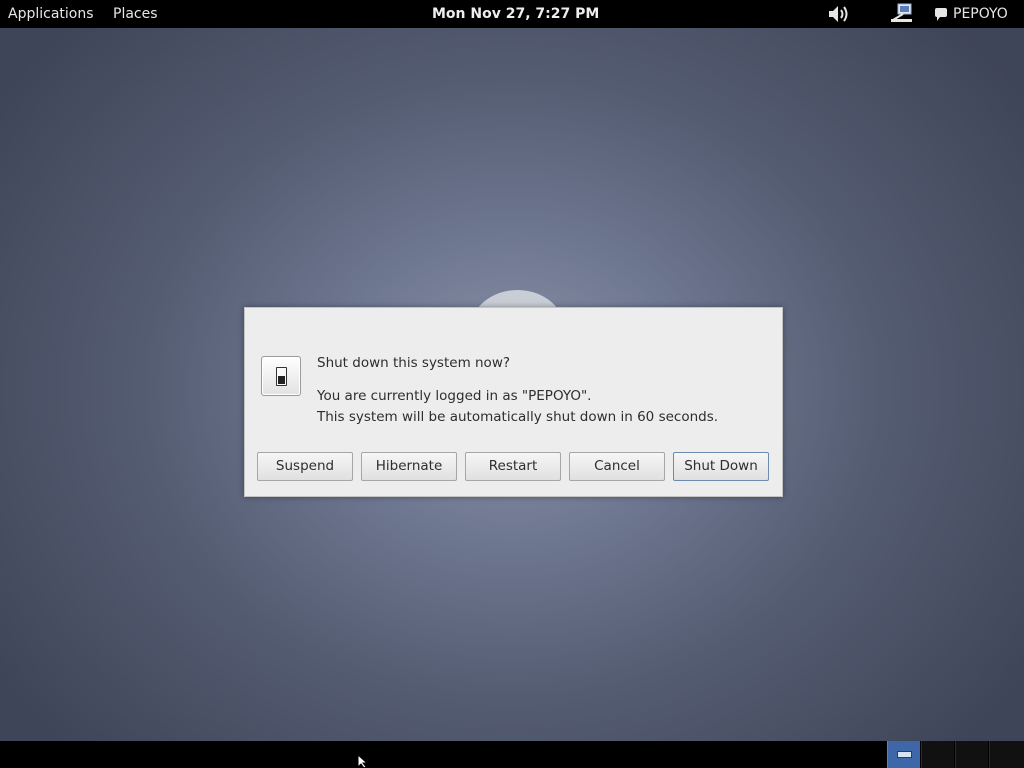 The width and height of the screenshot is (1024, 768). I want to click on power-switch-icon, so click(281, 376).